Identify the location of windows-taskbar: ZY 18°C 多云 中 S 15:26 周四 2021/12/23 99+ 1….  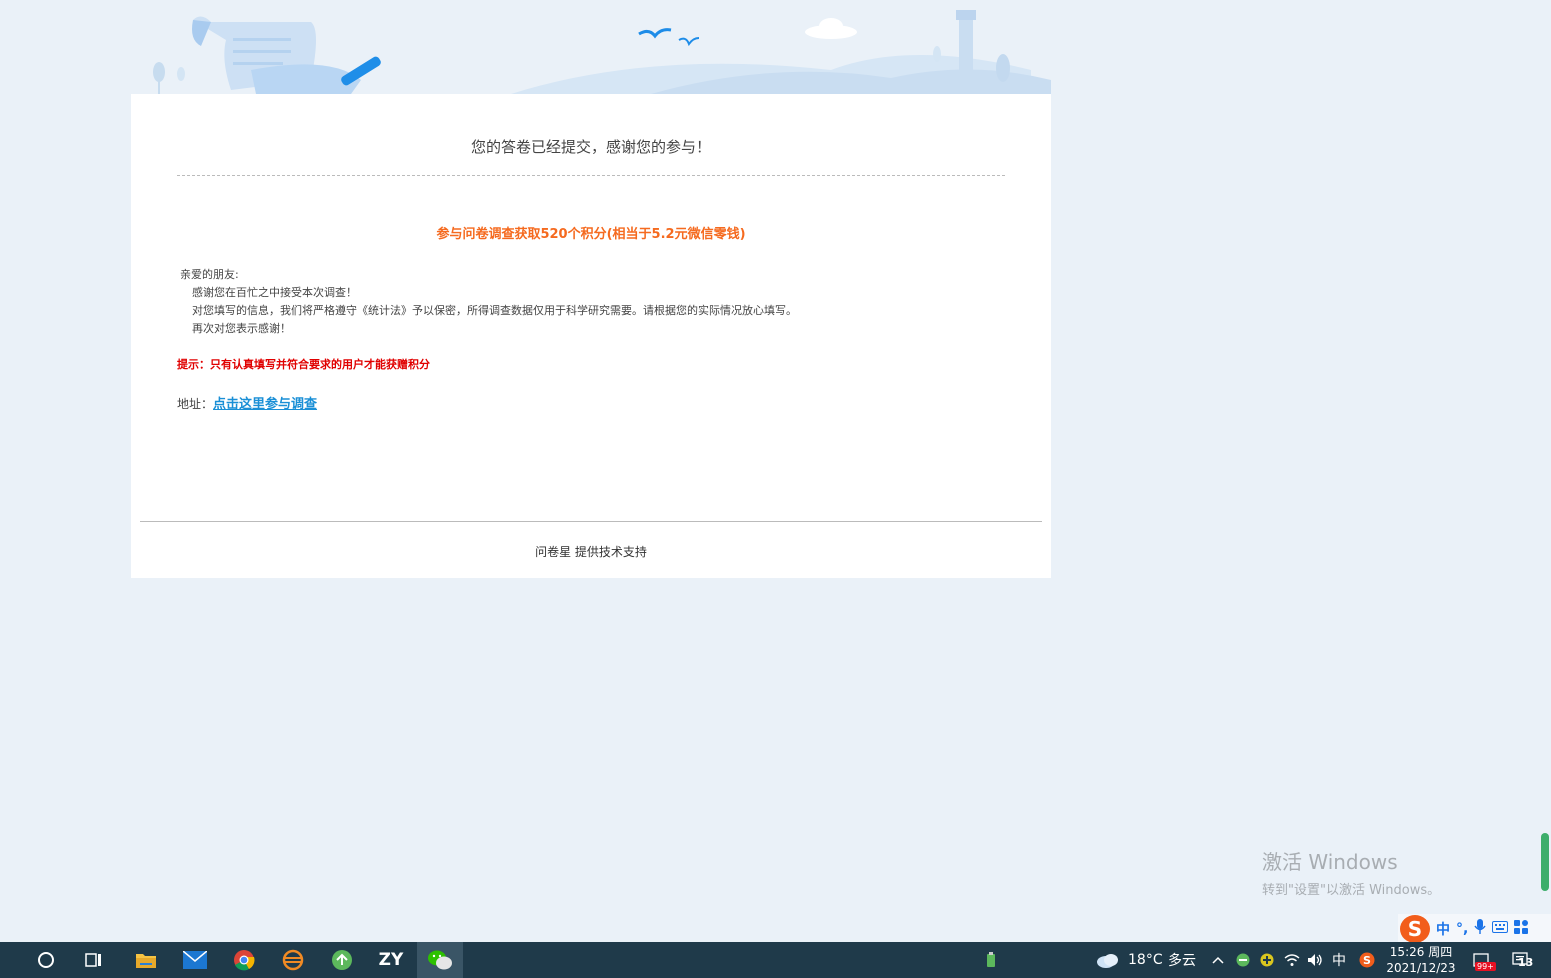
(775, 960).